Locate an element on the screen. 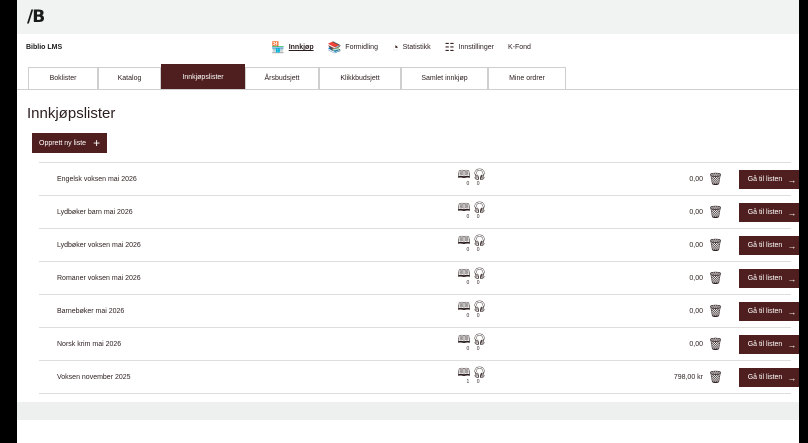 This screenshot has width=808, height=443. tab-mine-ordrer: Mine ordrer is located at coordinates (527, 78).